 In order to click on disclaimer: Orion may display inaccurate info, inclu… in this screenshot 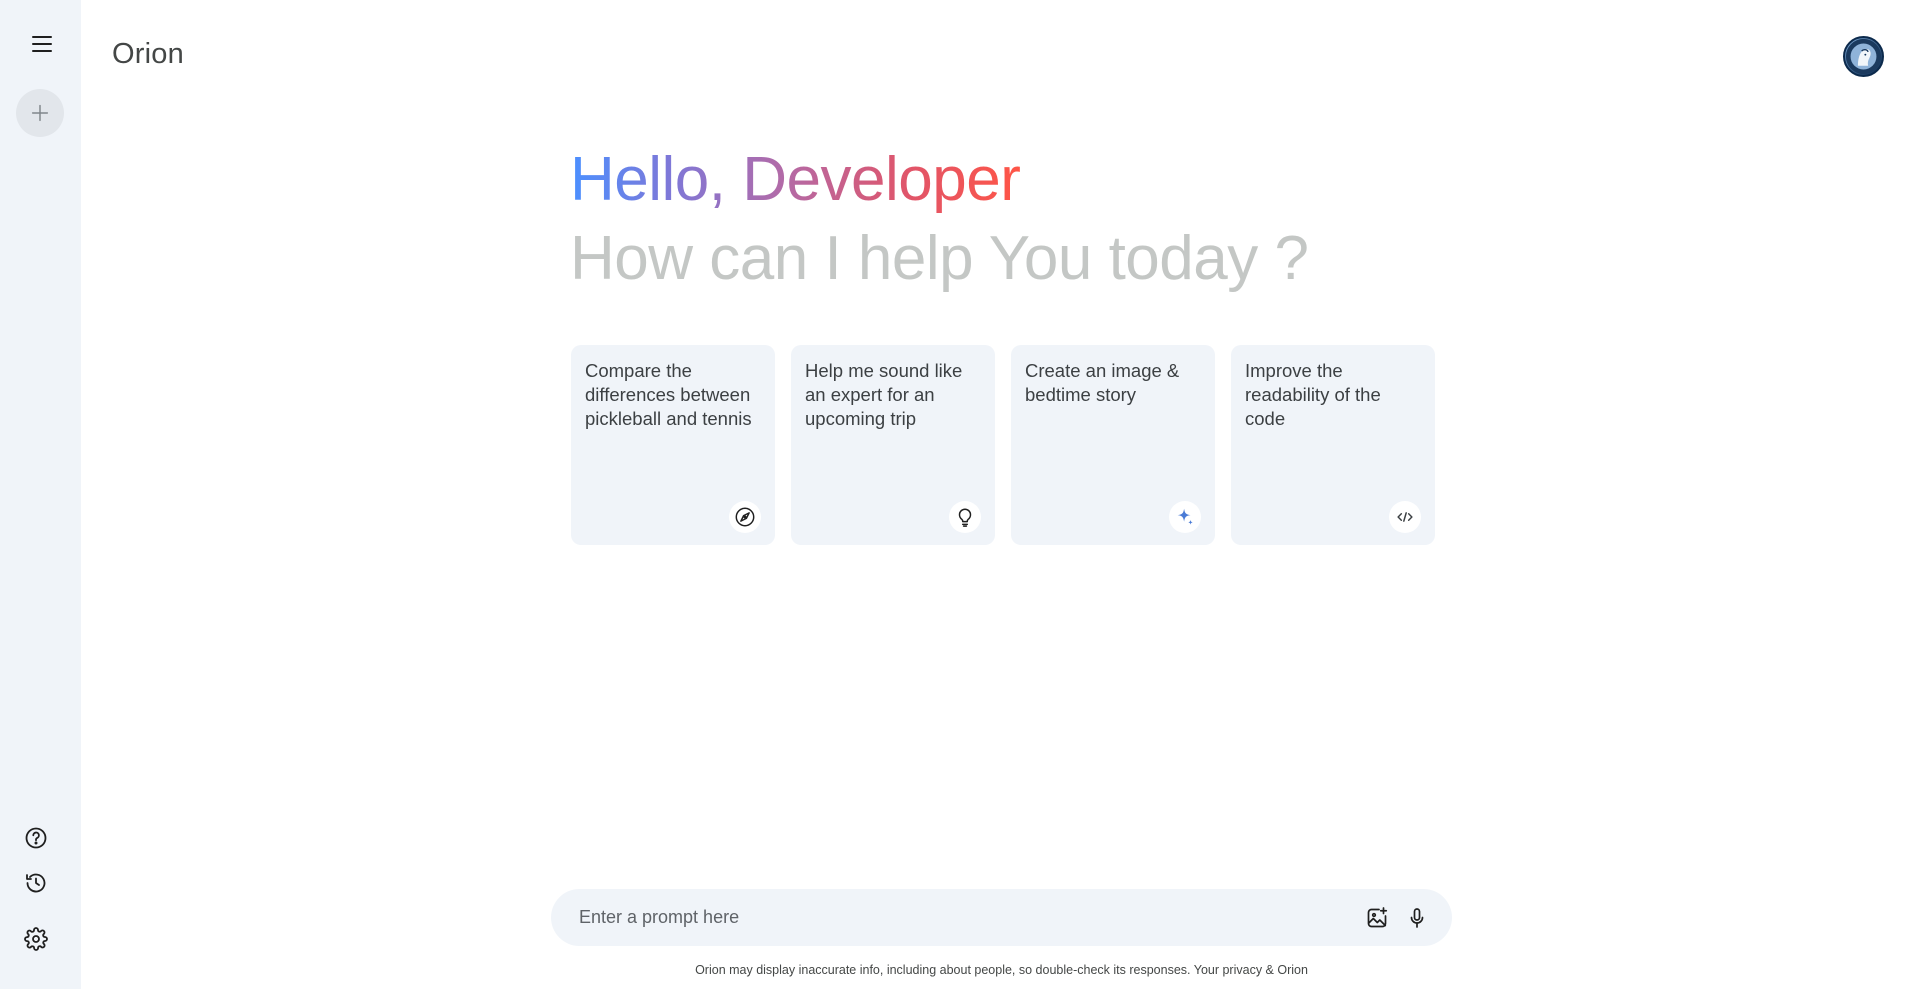, I will do `click(1001, 970)`.